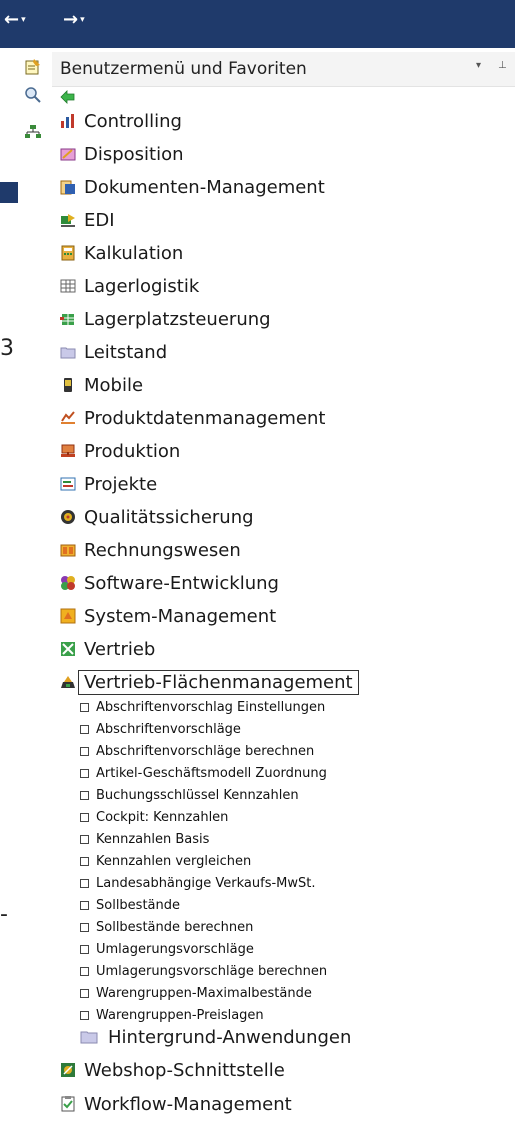 The image size is (515, 1143). Describe the element at coordinates (7, 348) in the screenshot. I see `edge-text-upper: 3` at that location.